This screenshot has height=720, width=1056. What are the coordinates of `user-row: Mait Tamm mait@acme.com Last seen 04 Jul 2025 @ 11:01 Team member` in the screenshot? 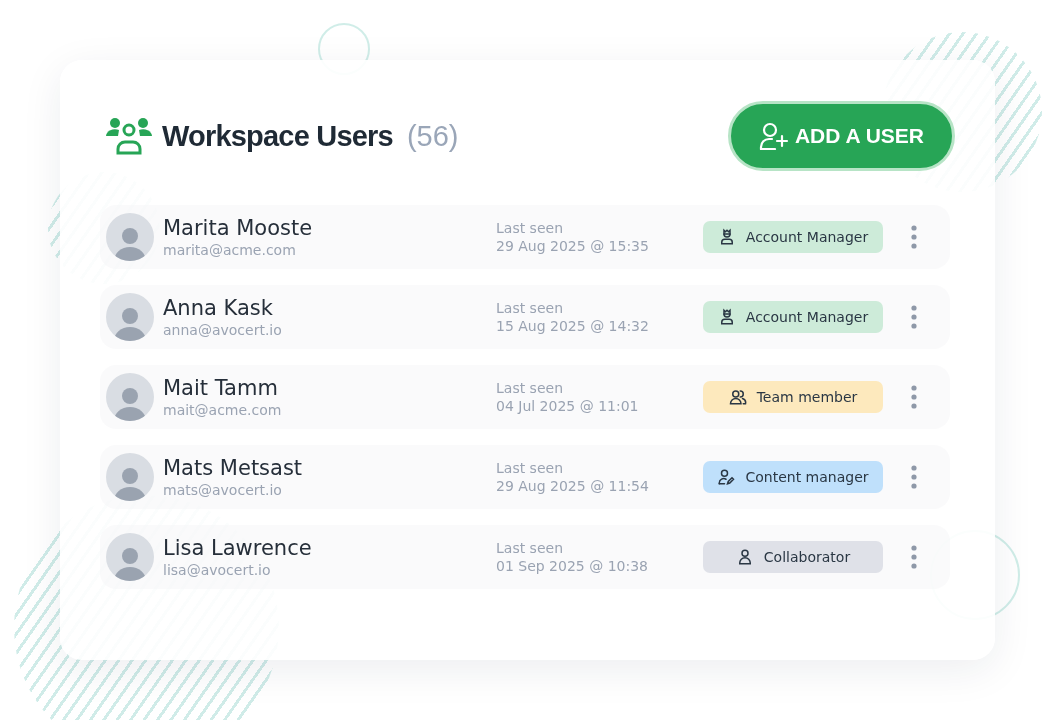 It's located at (525, 397).